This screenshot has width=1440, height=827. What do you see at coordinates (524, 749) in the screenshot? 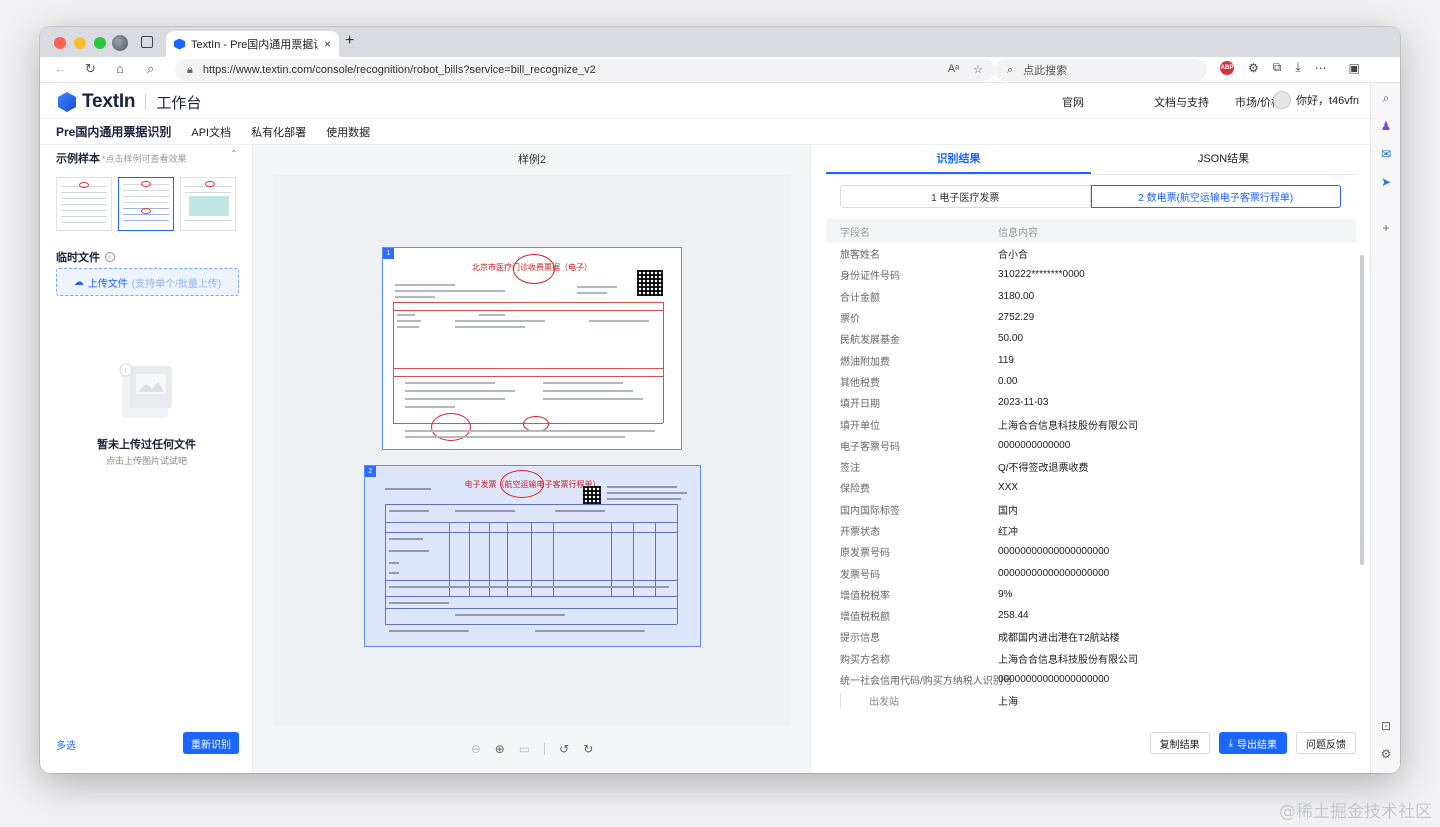
I see `fit-original-icon: ▭` at bounding box center [524, 749].